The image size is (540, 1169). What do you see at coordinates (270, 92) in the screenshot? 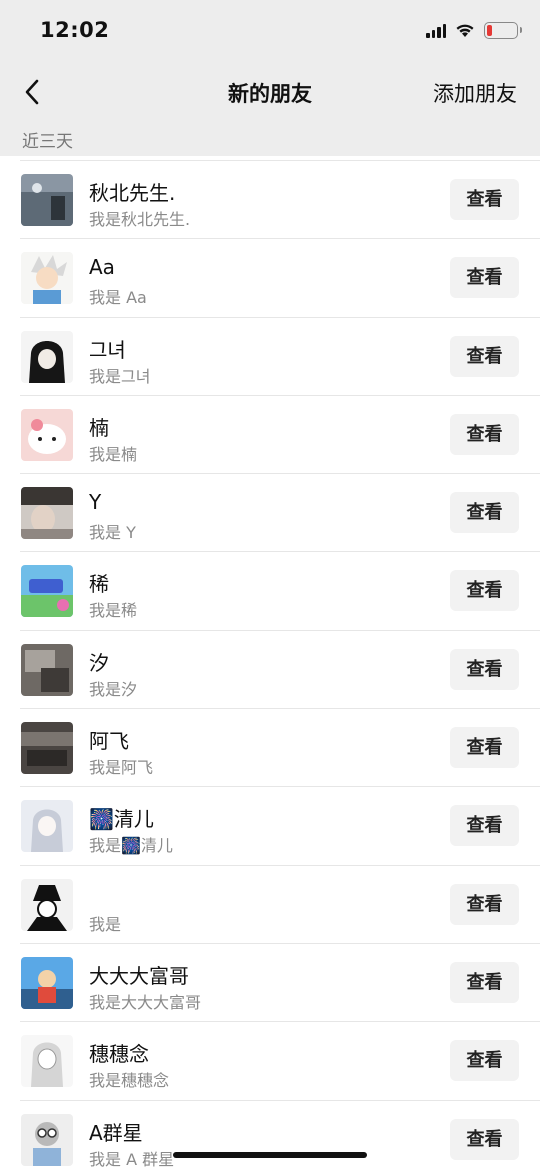
I see `nav-bar: 新的朋友 添加朋友` at bounding box center [270, 92].